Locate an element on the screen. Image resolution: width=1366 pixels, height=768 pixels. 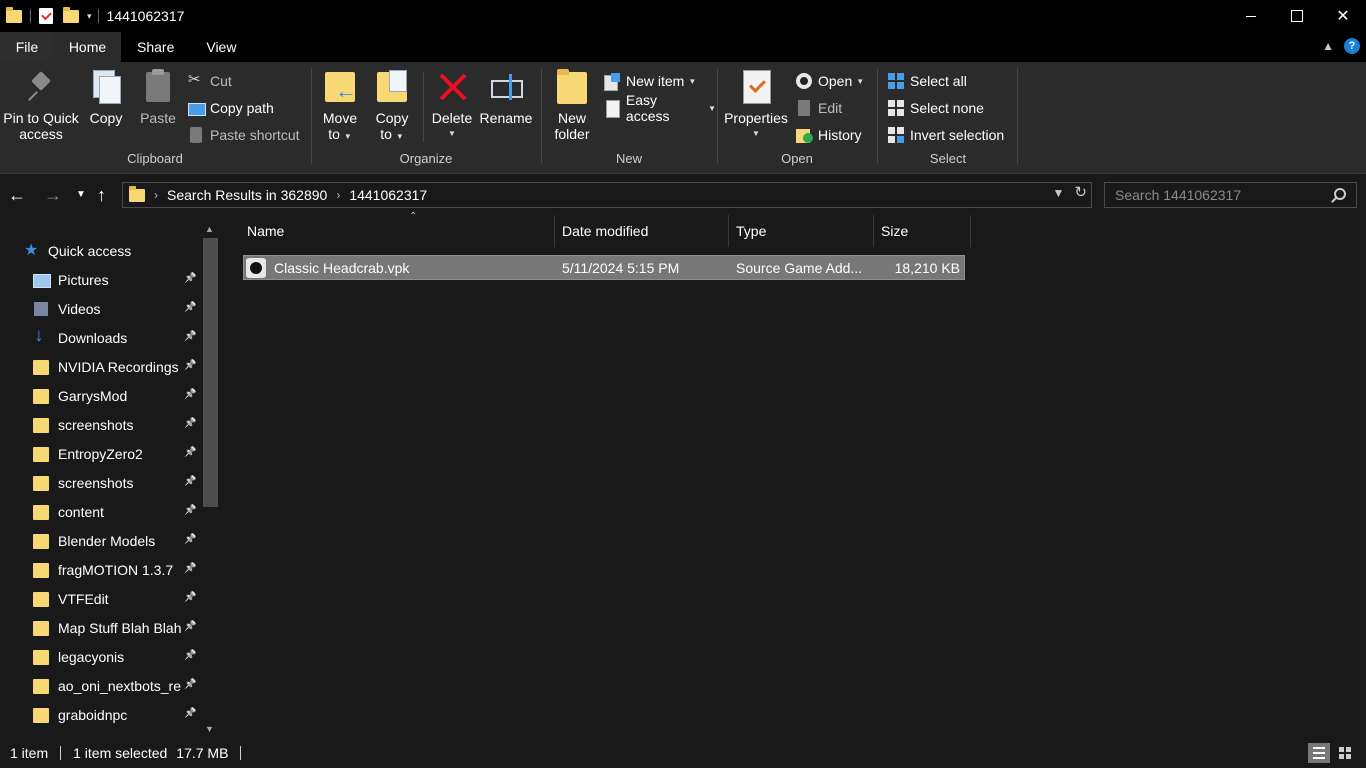
column-date-label: Date modified is located at coordinates (605, 231).